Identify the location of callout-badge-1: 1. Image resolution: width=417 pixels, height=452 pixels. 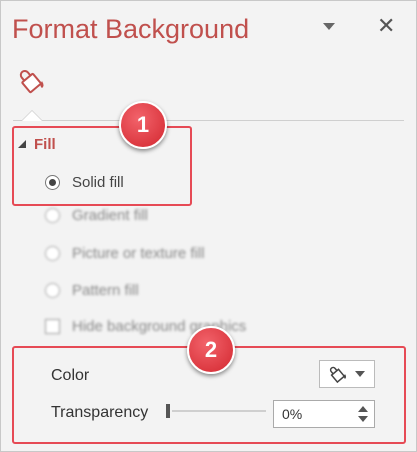
(143, 125).